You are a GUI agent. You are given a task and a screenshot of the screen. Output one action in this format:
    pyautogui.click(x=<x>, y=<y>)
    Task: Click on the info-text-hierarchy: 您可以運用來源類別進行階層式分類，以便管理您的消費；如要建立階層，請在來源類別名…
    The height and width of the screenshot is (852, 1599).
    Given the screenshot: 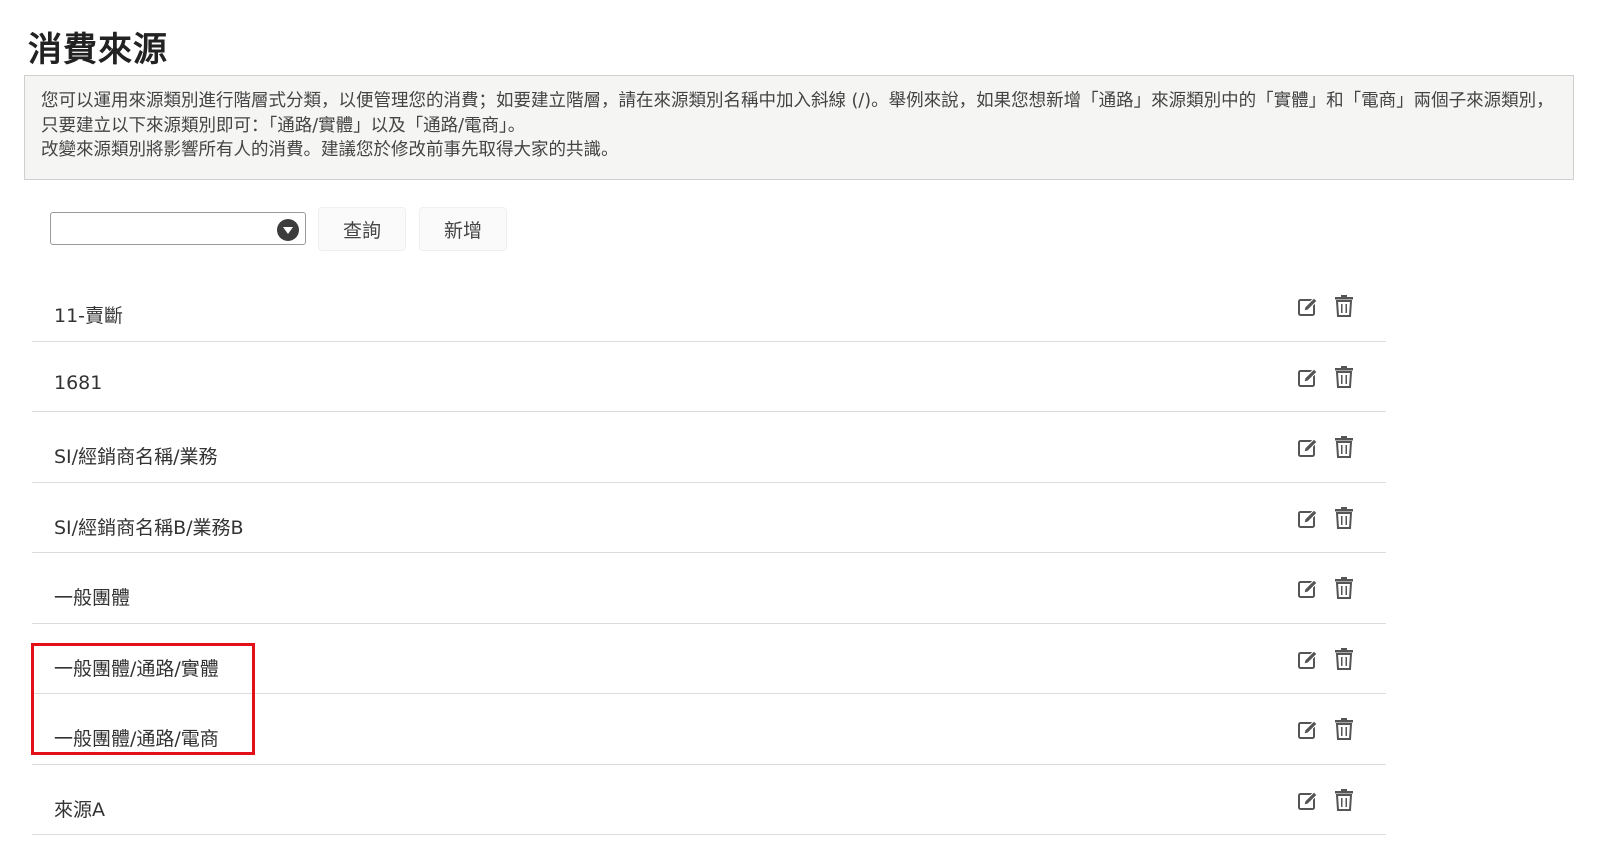 What is the action you would take?
    pyautogui.click(x=797, y=113)
    